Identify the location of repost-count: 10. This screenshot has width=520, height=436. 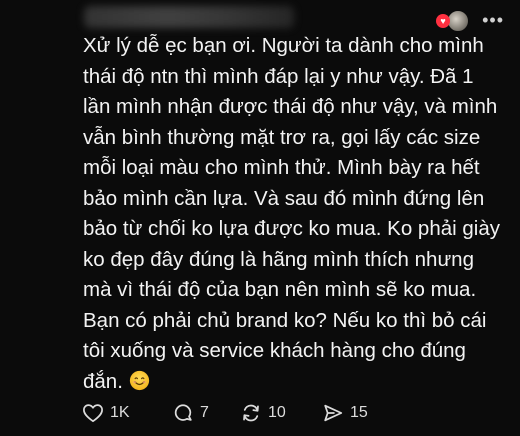
(277, 412).